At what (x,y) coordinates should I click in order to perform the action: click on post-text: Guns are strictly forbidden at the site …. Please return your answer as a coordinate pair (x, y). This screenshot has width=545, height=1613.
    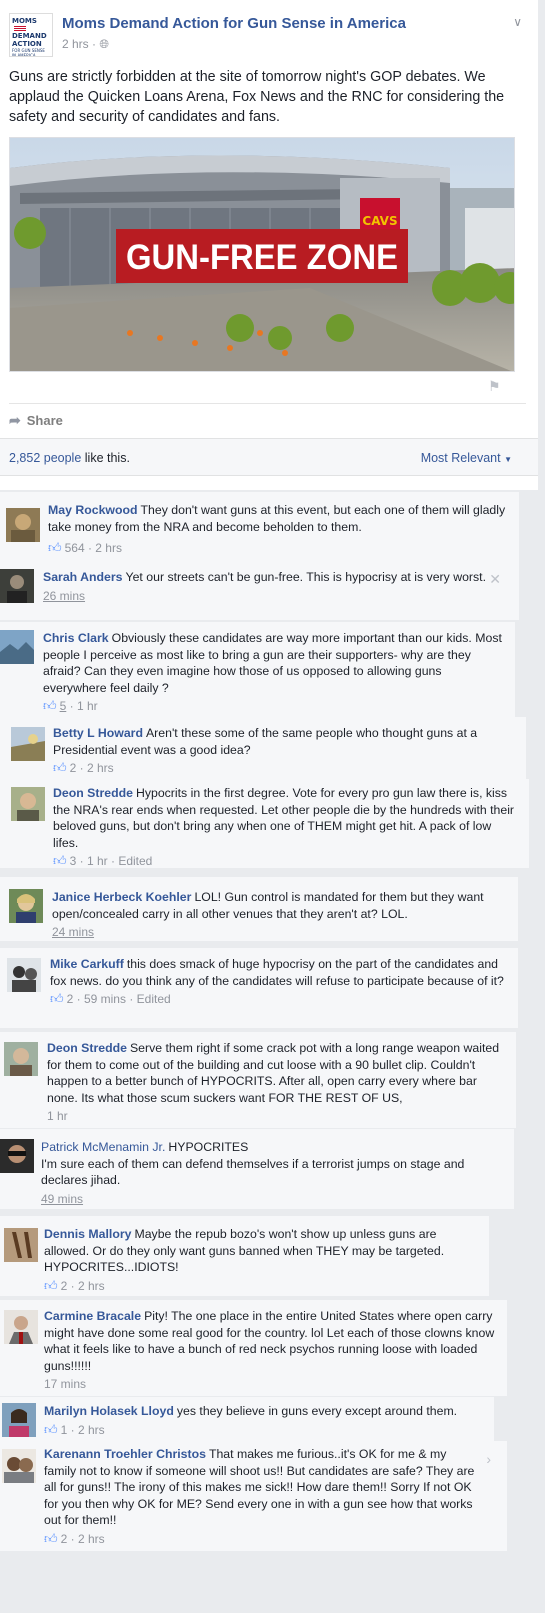
    Looking at the image, I should click on (257, 97).